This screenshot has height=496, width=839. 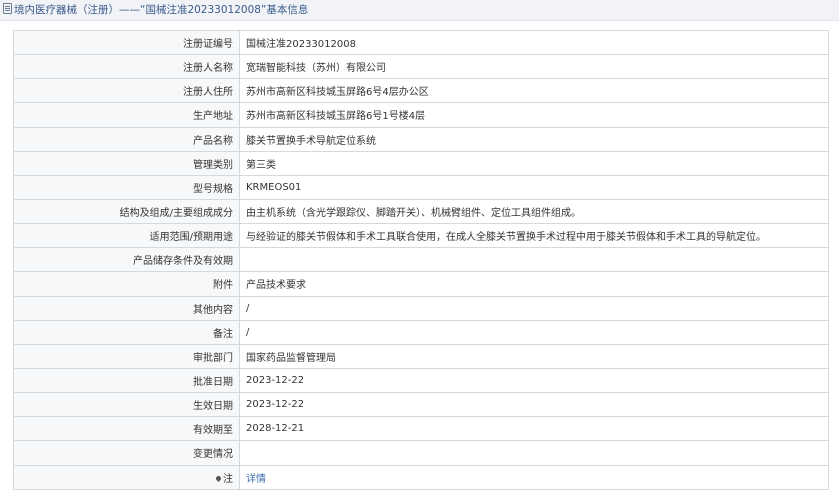 I want to click on table-row: 有效期至 2028-12-21, so click(x=421, y=429).